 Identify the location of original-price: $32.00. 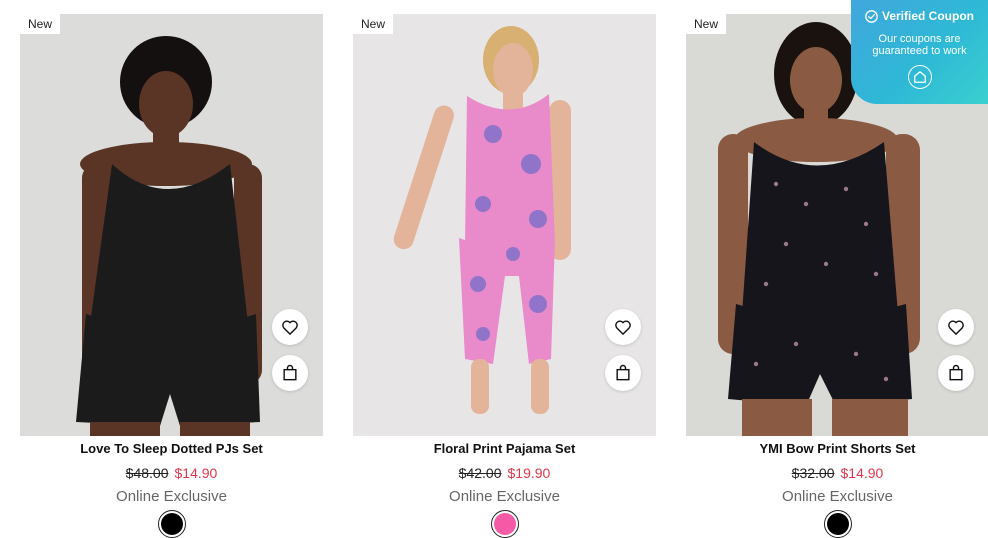
(813, 473).